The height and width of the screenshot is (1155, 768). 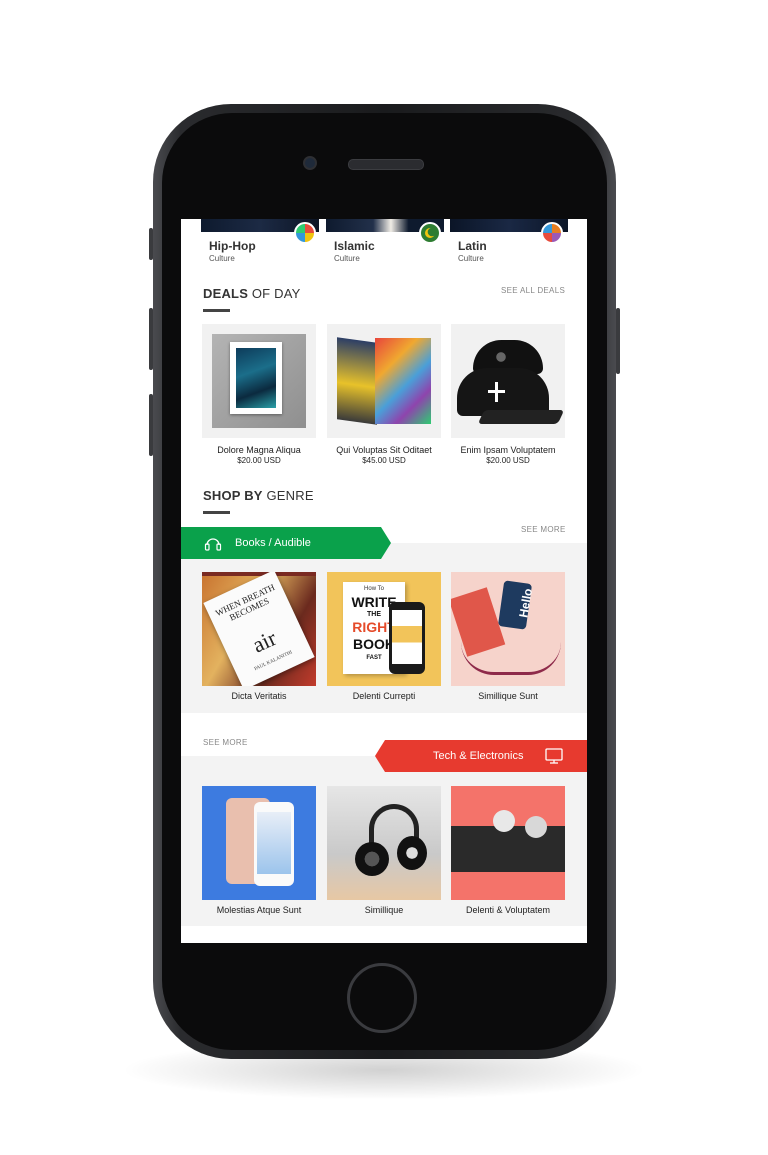 What do you see at coordinates (374, 589) in the screenshot?
I see `book-line: How To` at bounding box center [374, 589].